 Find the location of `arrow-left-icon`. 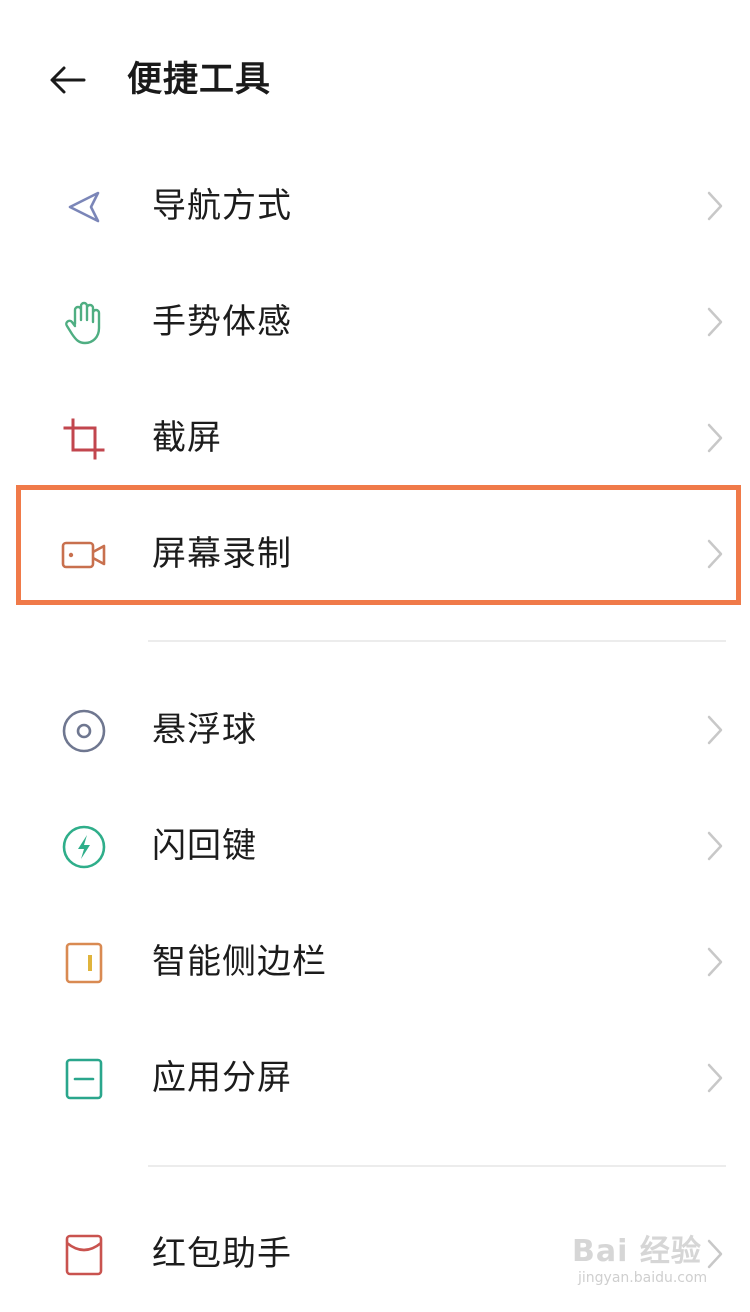

arrow-left-icon is located at coordinates (68, 80).